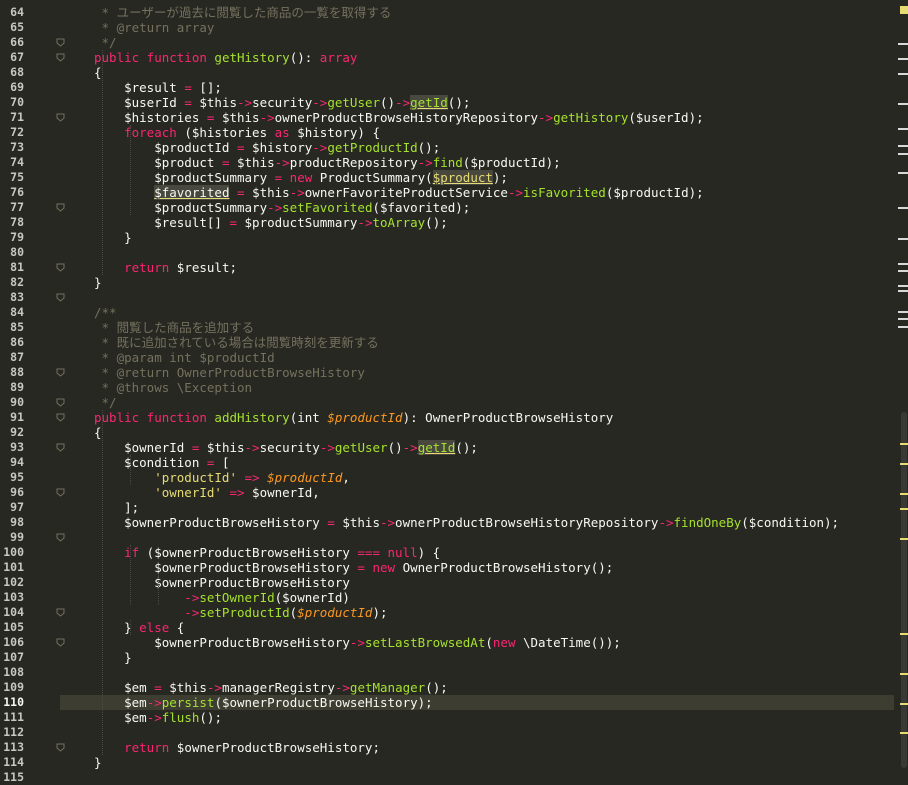 The image size is (908, 785). I want to click on line-number: 114, so click(13, 762).